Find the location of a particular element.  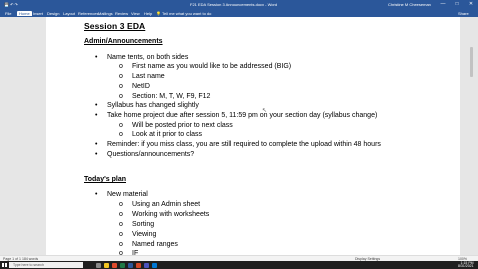

list-item: Name tents, on both sides is located at coordinates (148, 57).